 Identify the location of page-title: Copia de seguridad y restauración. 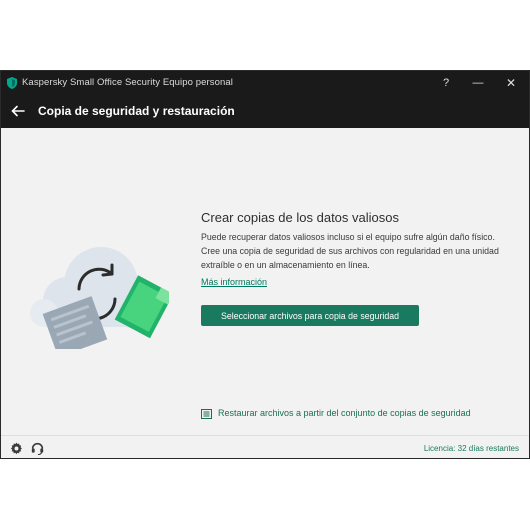
(136, 111).